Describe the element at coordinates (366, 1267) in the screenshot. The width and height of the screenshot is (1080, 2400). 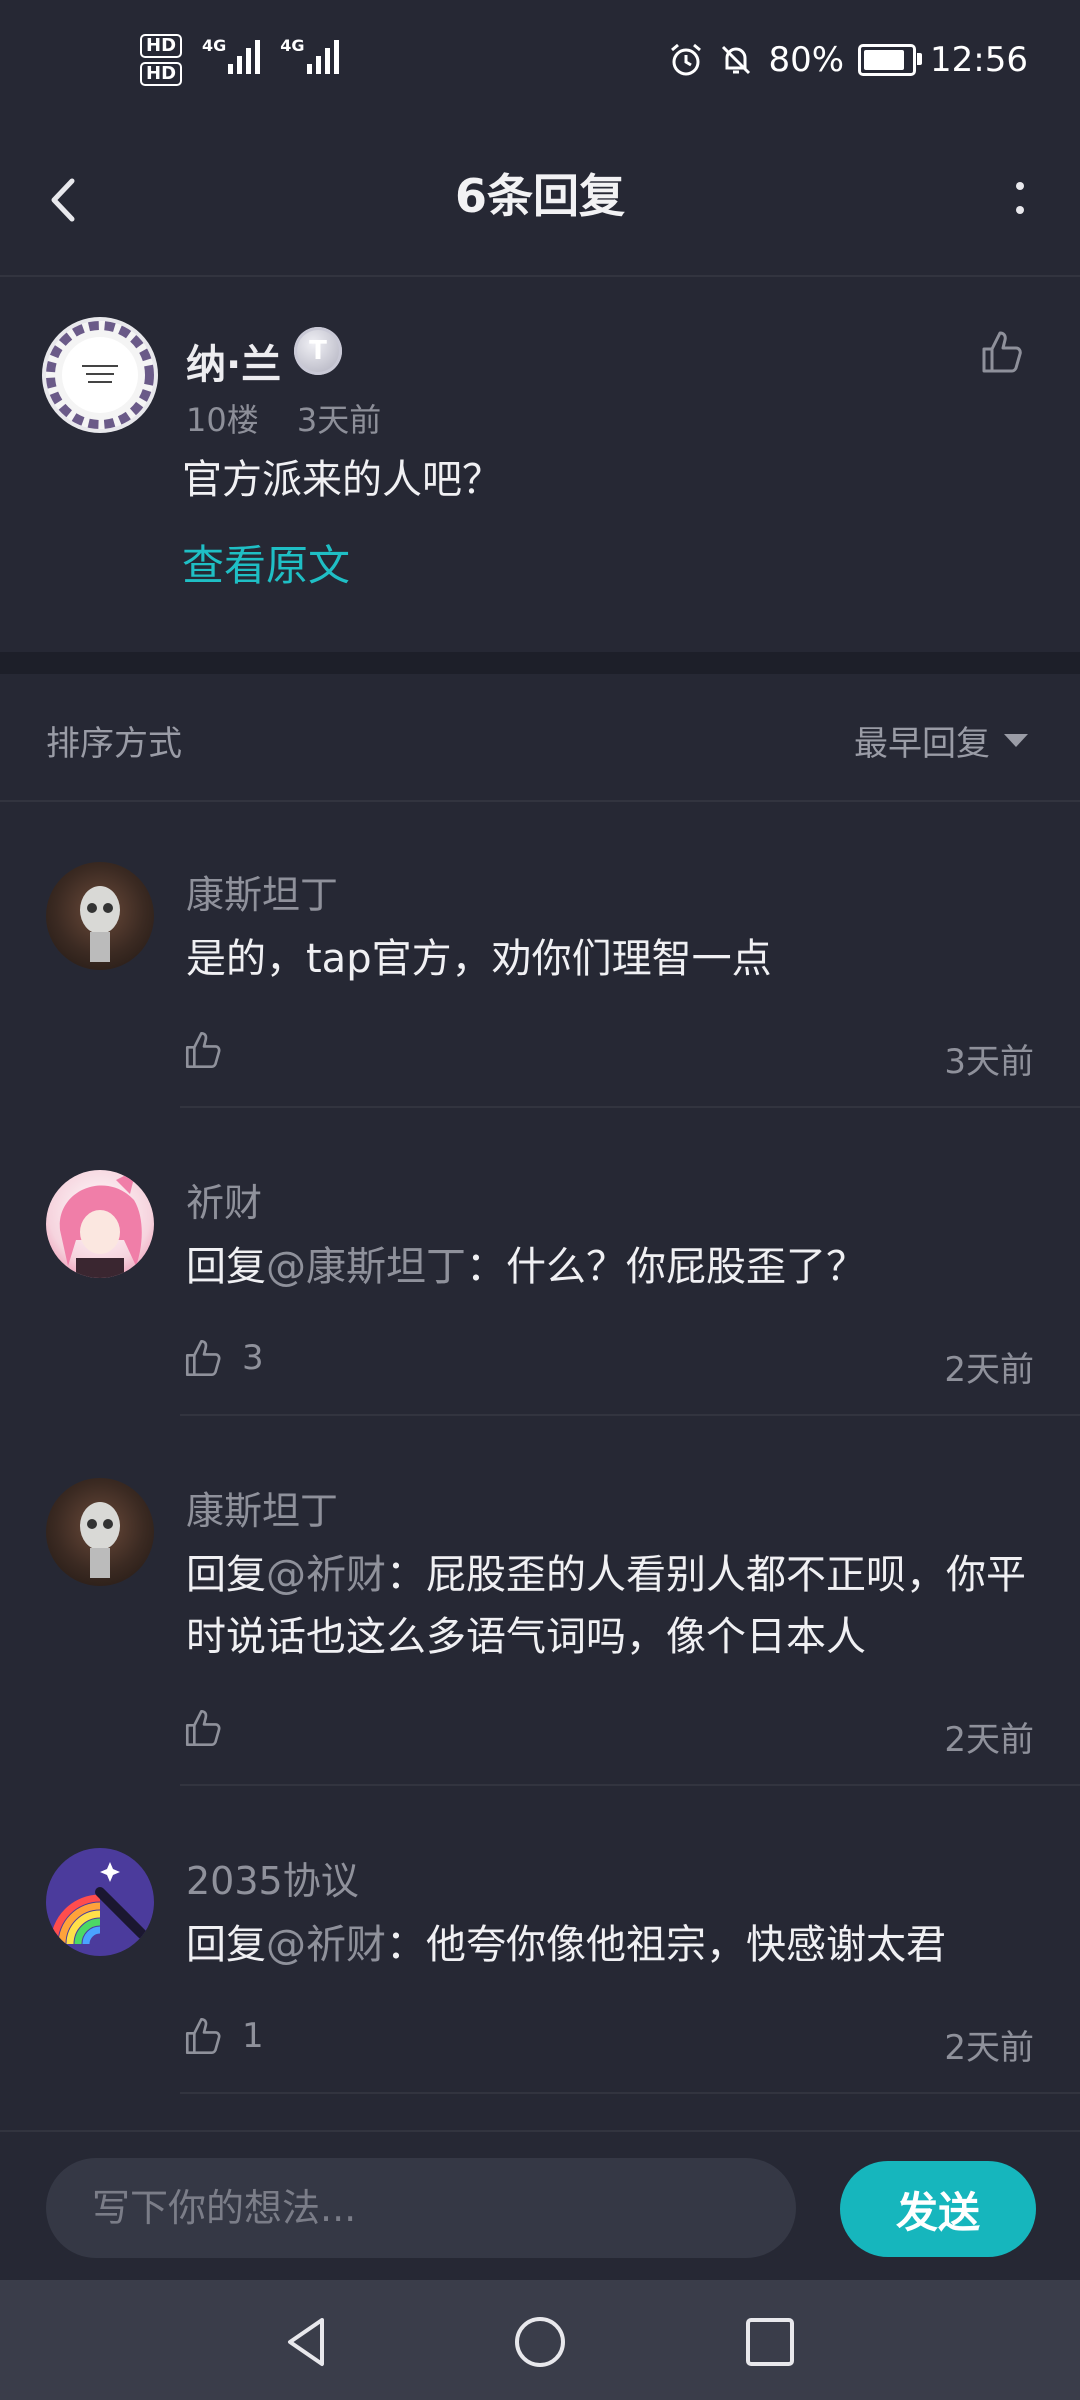
I see `mention-link: @康斯坦丁` at that location.